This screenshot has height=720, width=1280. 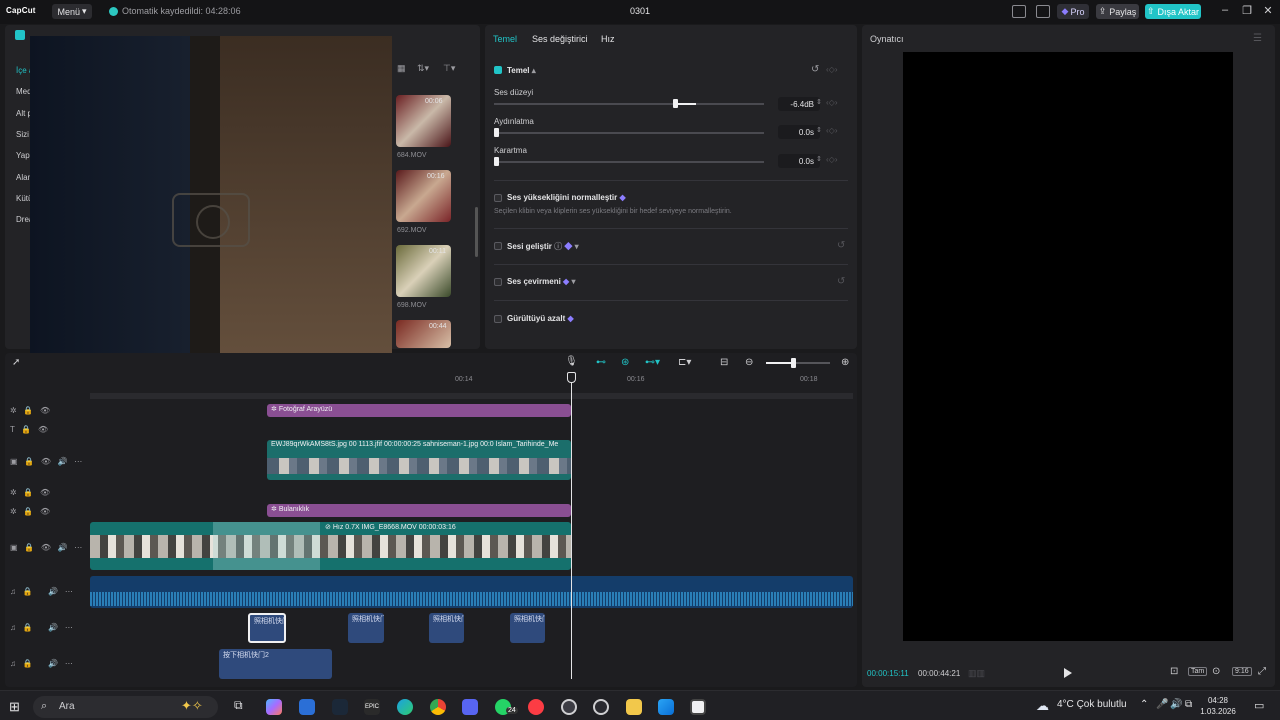 I want to click on media-icon, so click(x=20, y=35).